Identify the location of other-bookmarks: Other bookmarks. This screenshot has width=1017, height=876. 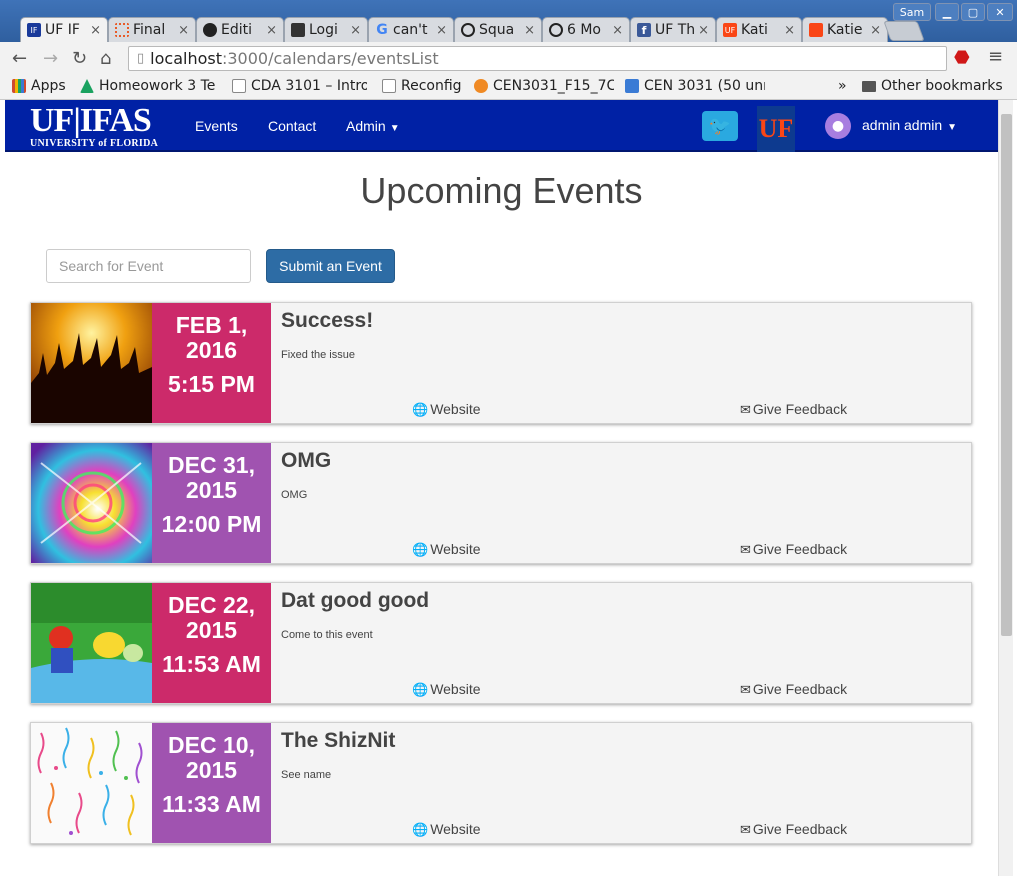
(932, 86).